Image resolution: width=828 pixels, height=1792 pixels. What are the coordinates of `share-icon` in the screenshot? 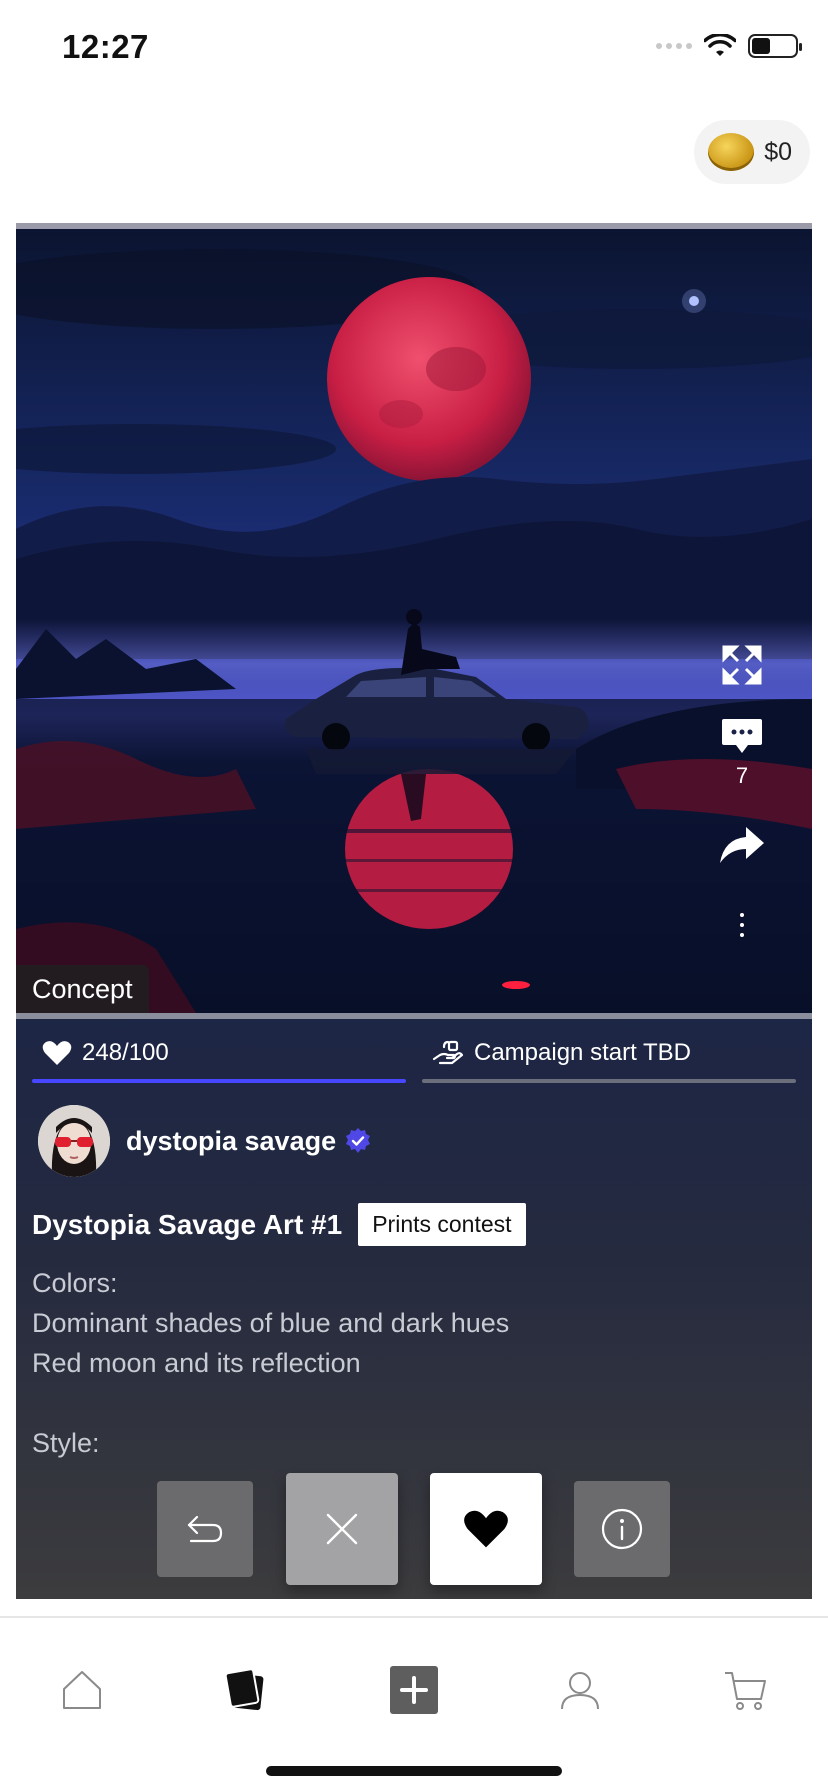 It's located at (742, 845).